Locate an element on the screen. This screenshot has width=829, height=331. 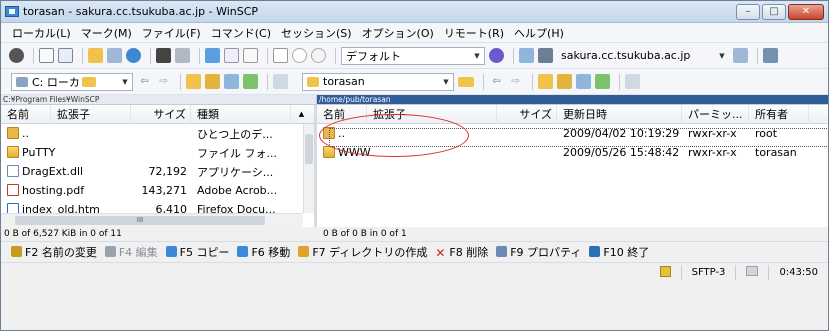
horizontal-scrollbar: III is located at coordinates (152, 220).